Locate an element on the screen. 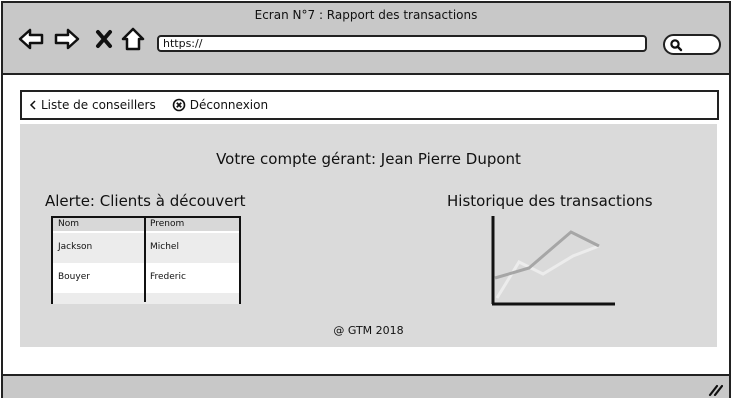  chevron-left-icon is located at coordinates (32, 105).